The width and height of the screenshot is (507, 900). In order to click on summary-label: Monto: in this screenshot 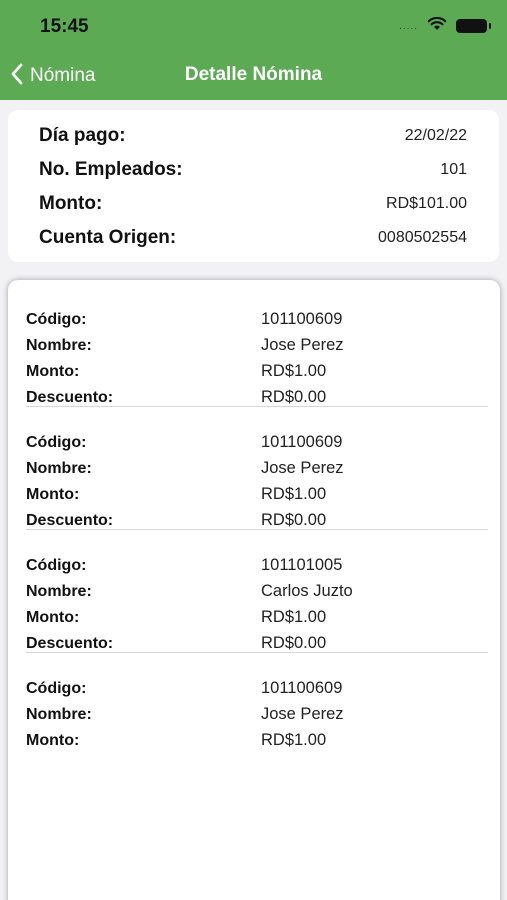, I will do `click(71, 203)`.